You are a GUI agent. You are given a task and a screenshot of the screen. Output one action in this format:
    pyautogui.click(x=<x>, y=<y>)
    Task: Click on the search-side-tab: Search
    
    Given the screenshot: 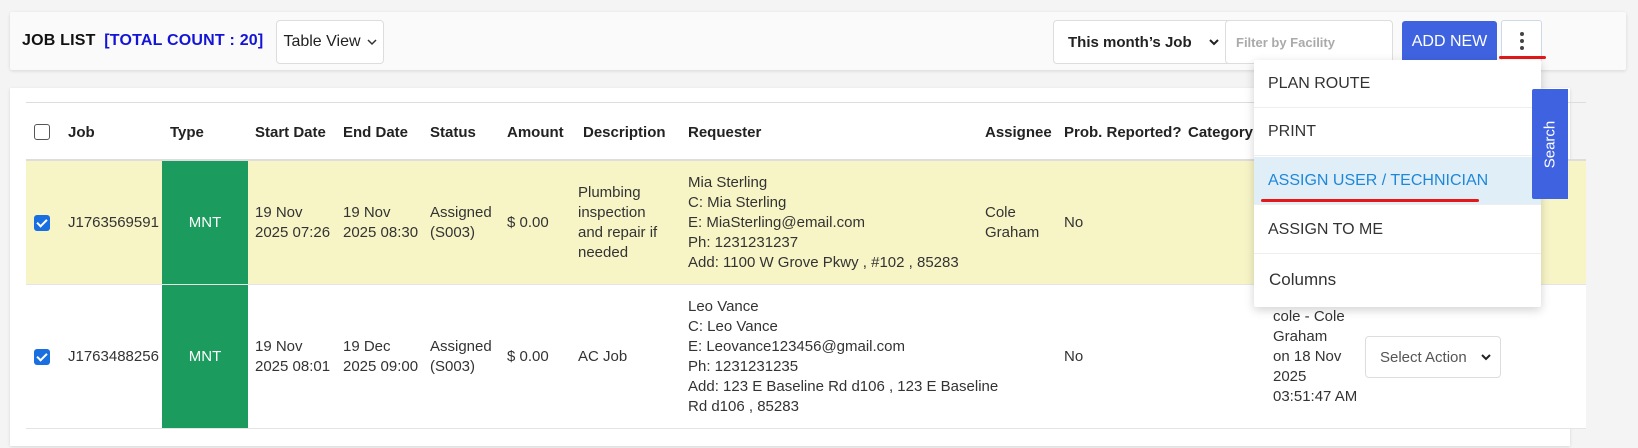 What is the action you would take?
    pyautogui.click(x=1550, y=144)
    